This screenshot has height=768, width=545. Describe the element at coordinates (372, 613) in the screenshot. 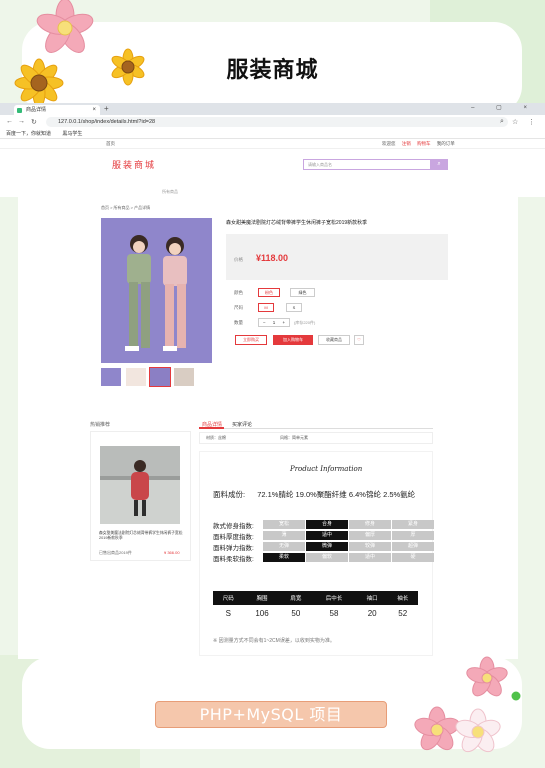

I see `size-cell: 20` at that location.